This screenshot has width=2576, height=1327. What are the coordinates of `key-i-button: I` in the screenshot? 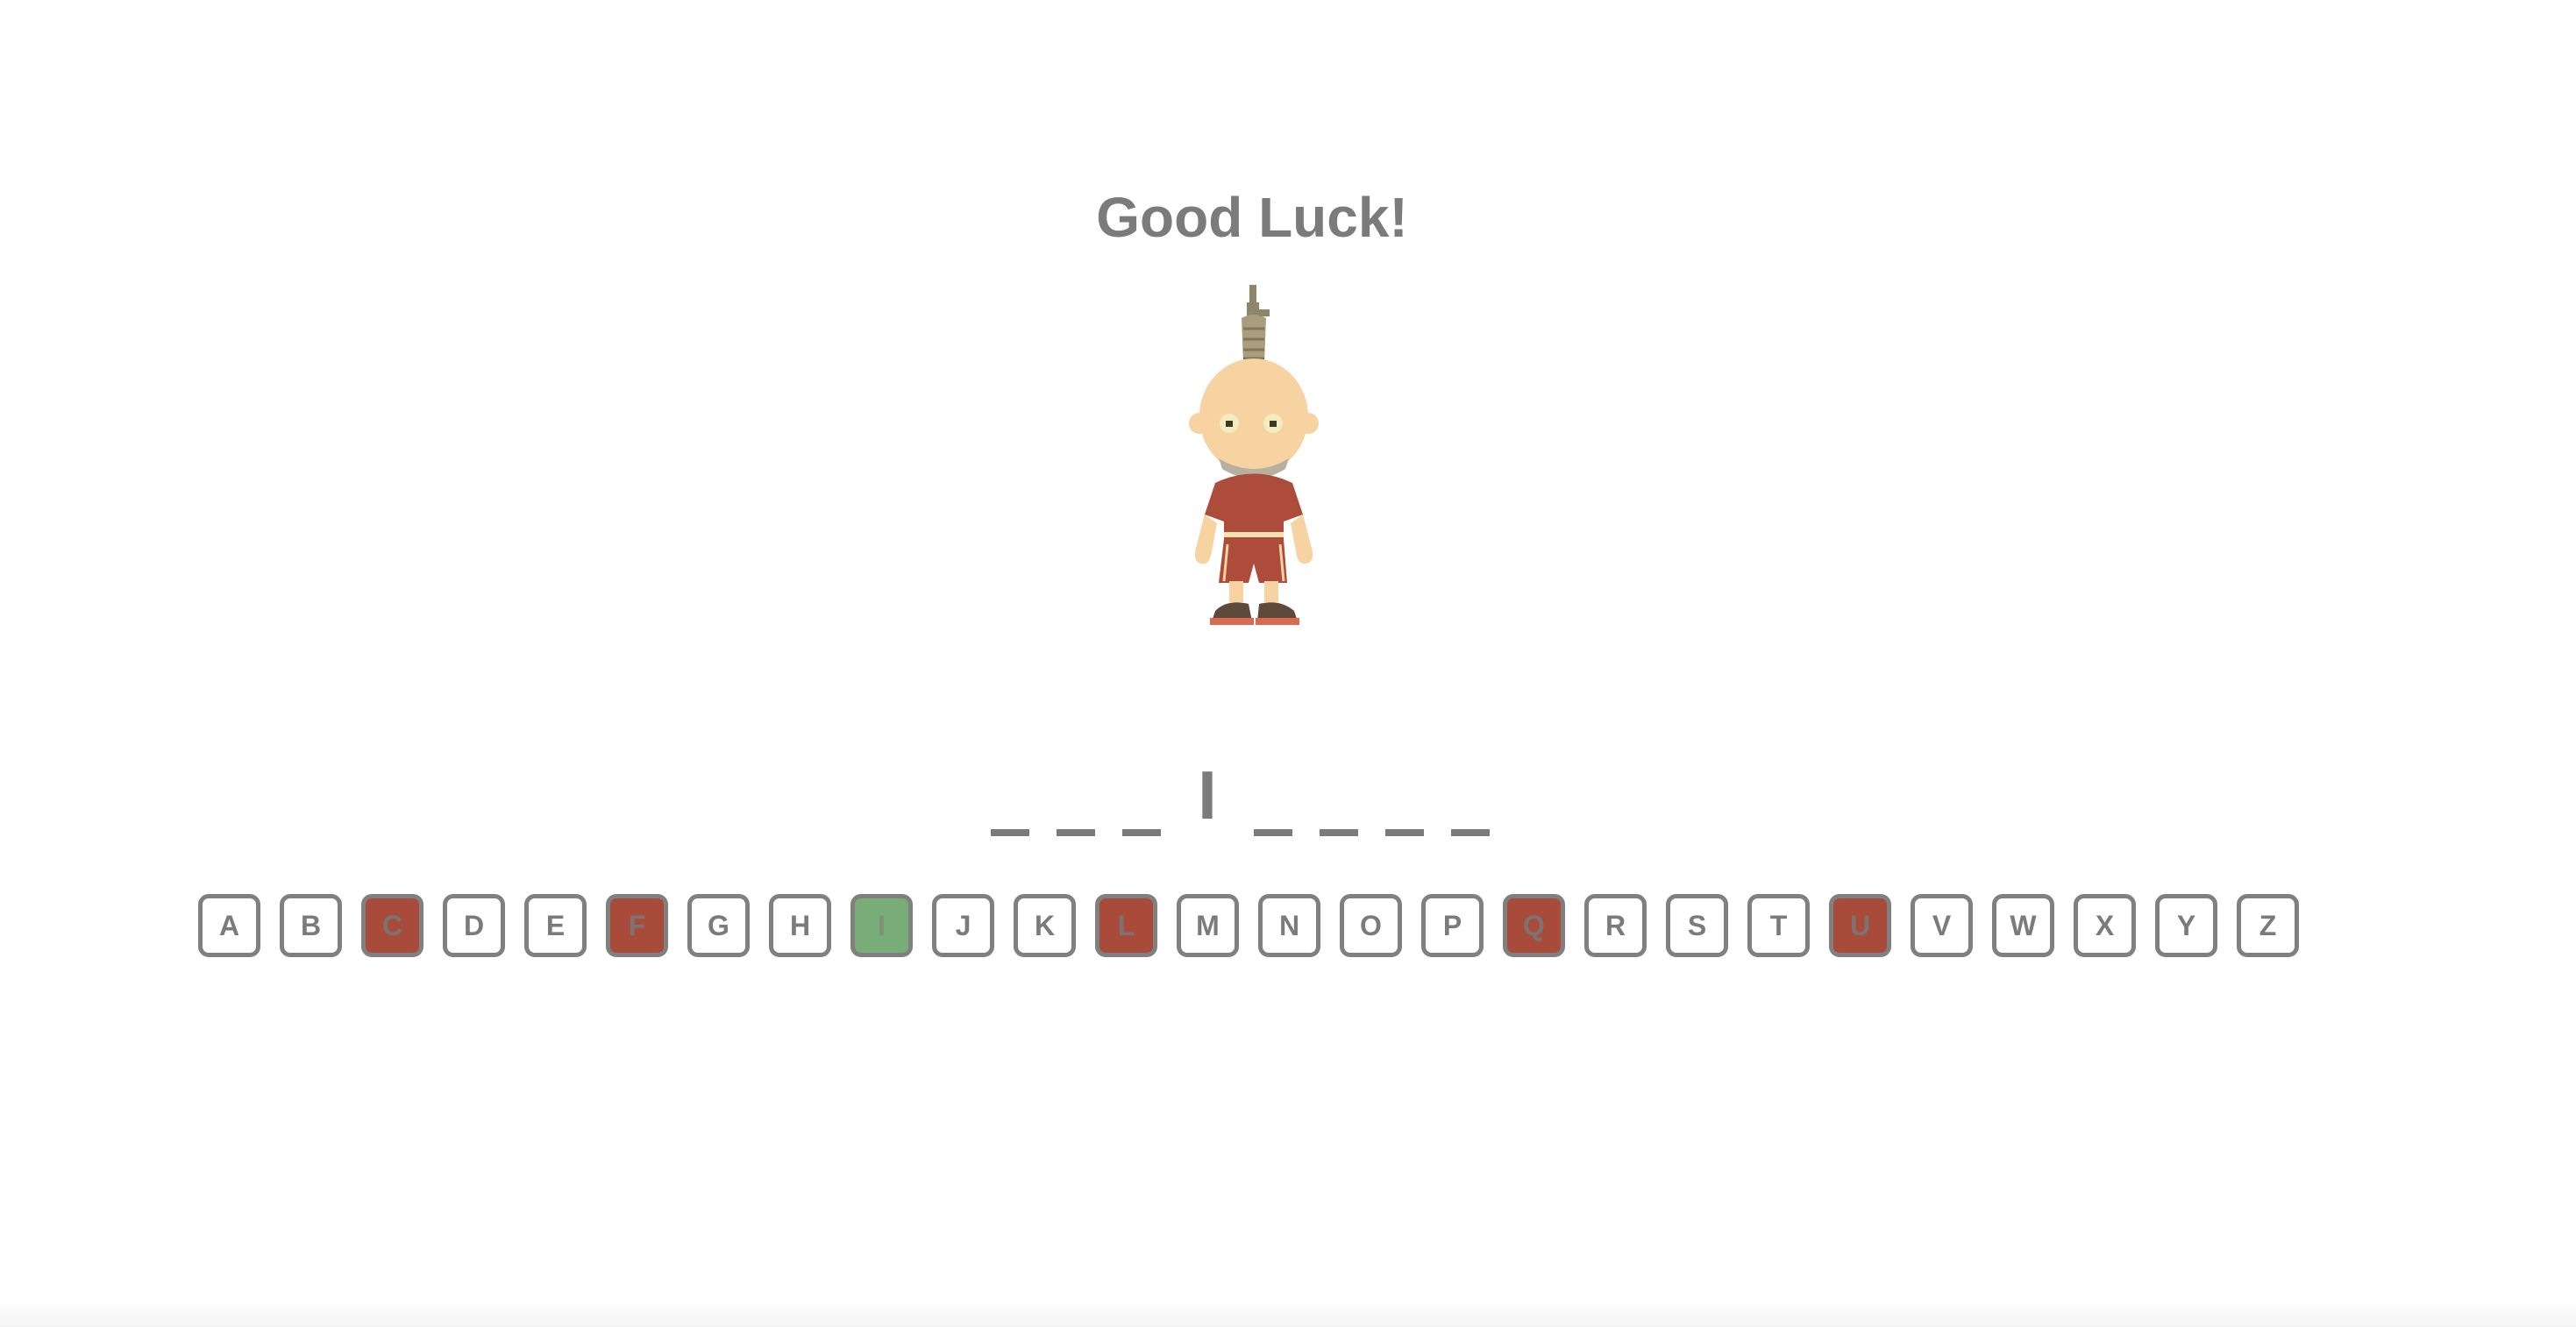 It's located at (881, 925).